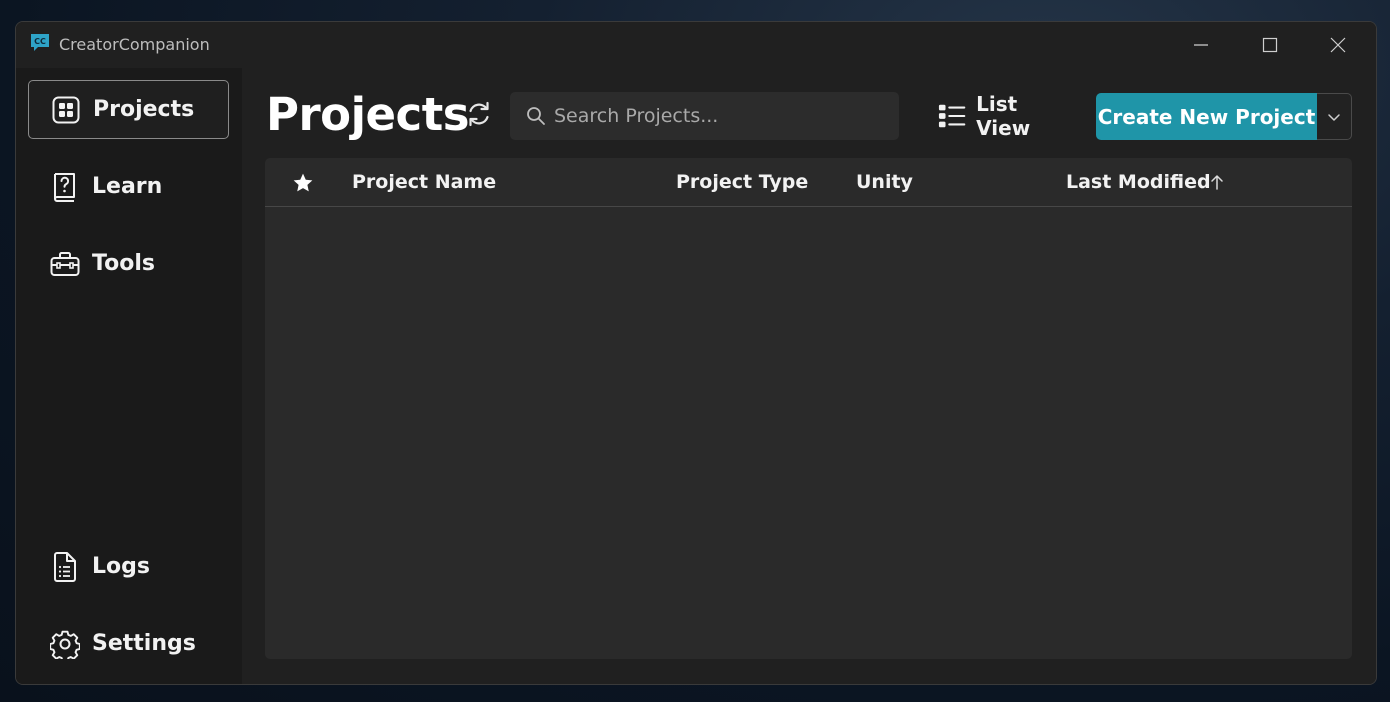  Describe the element at coordinates (129, 376) in the screenshot. I see `sidebar: Projects Learn Tools Logs Settings` at that location.